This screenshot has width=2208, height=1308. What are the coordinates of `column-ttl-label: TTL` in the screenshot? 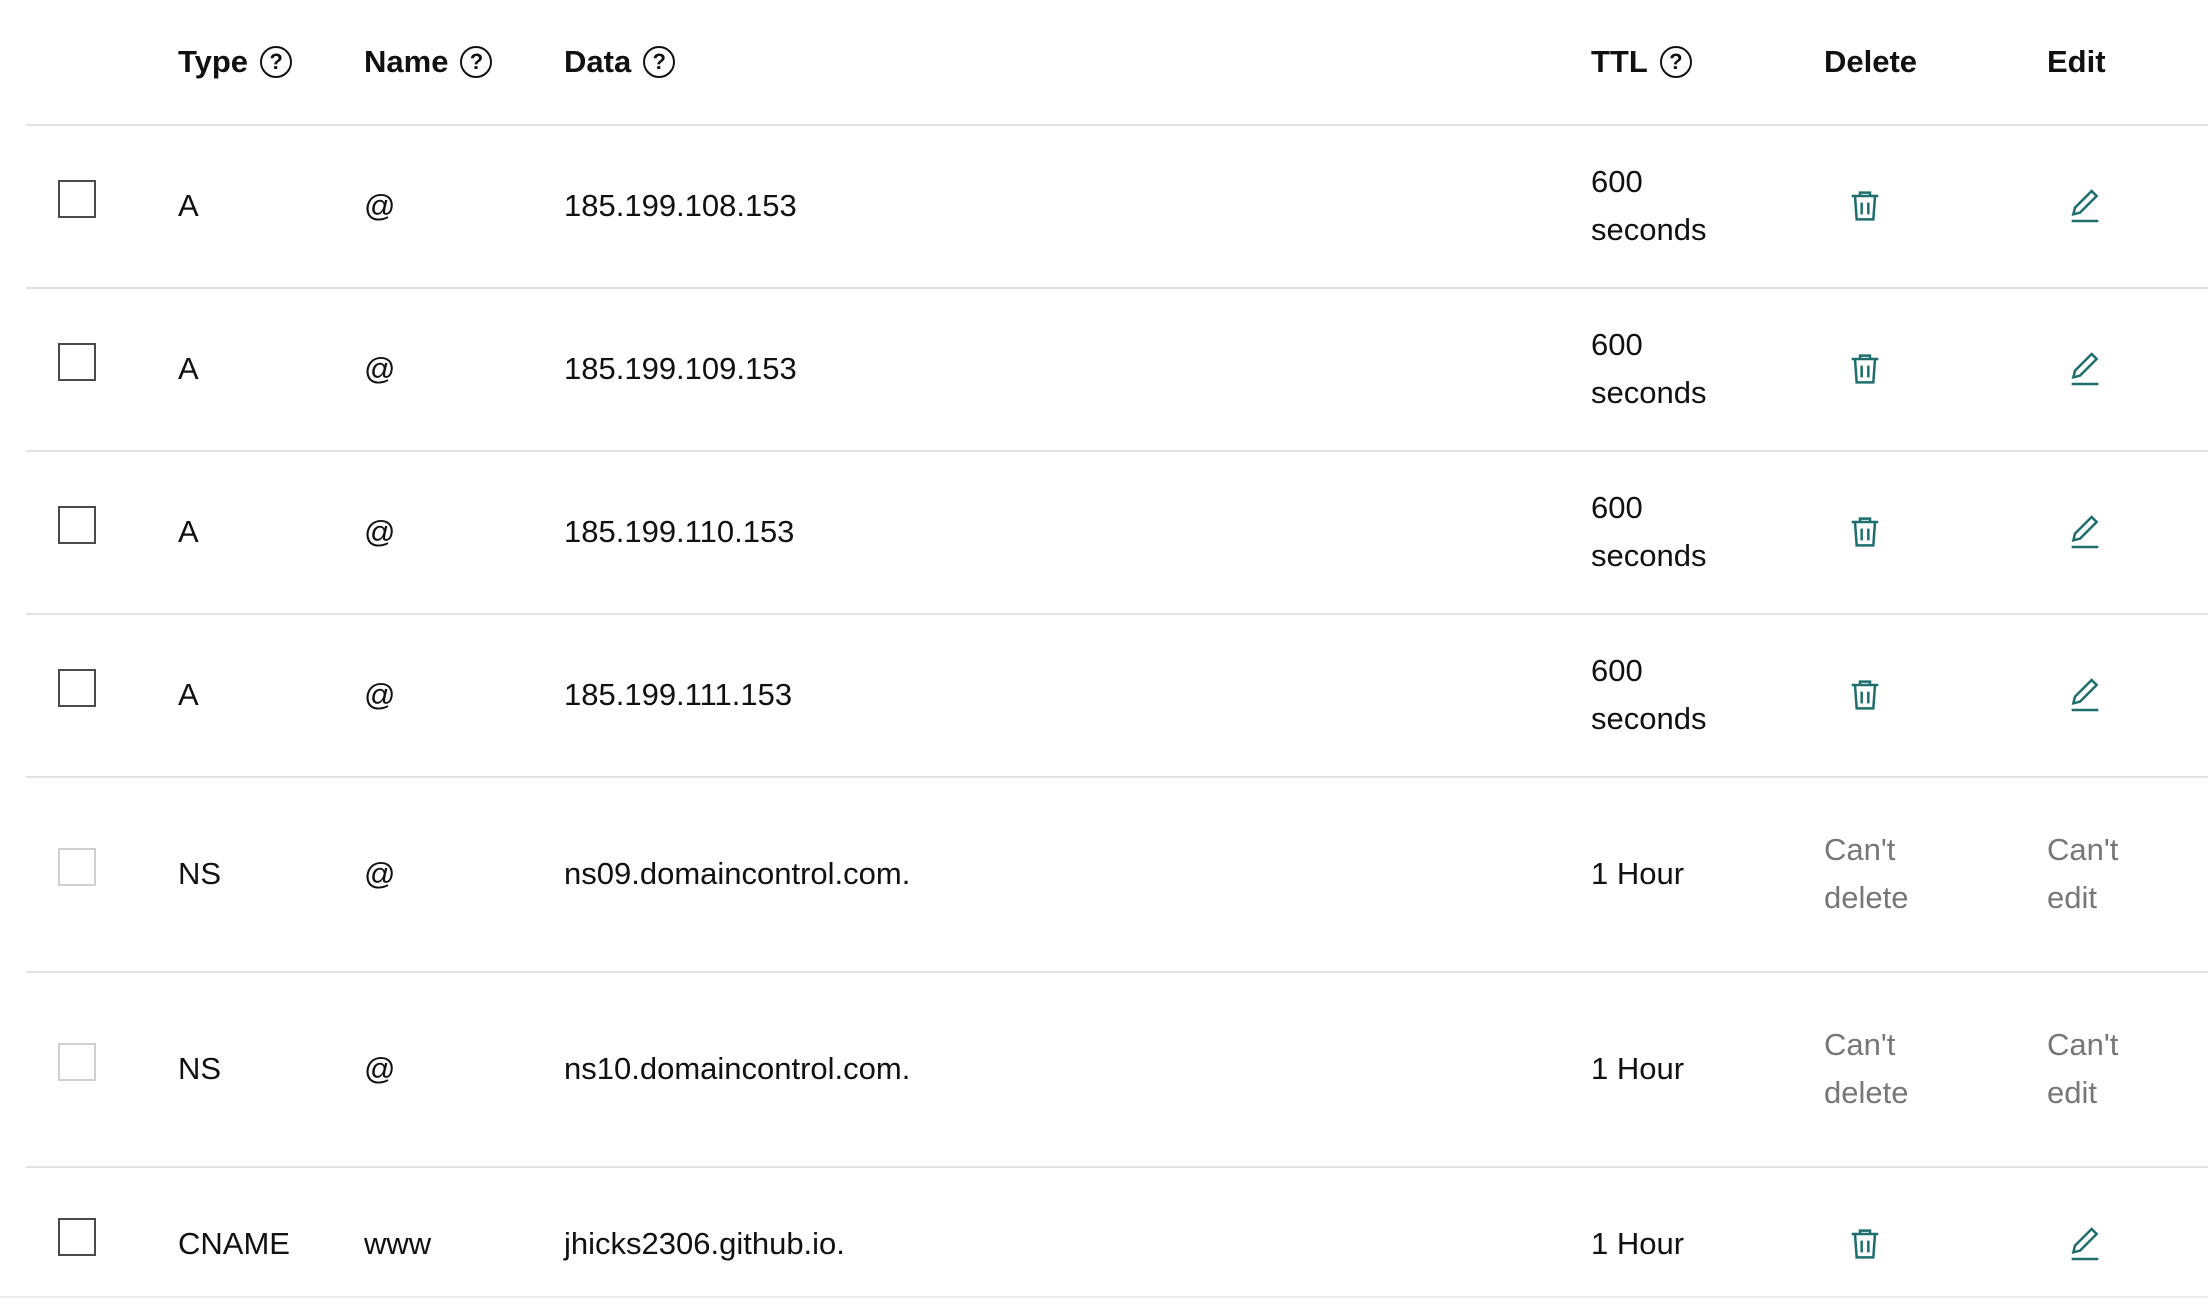 It's located at (1619, 61).